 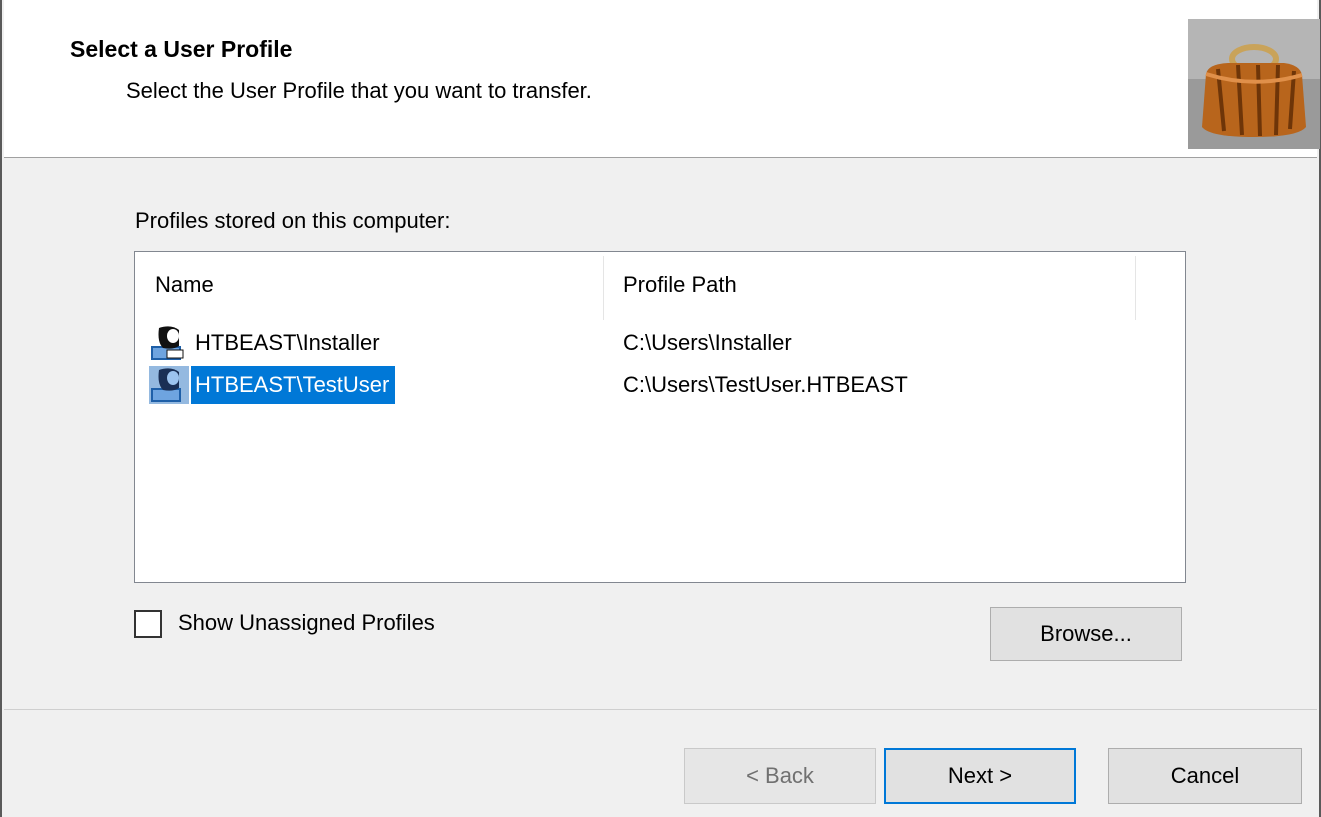 What do you see at coordinates (980, 776) in the screenshot?
I see `next-button: Next >` at bounding box center [980, 776].